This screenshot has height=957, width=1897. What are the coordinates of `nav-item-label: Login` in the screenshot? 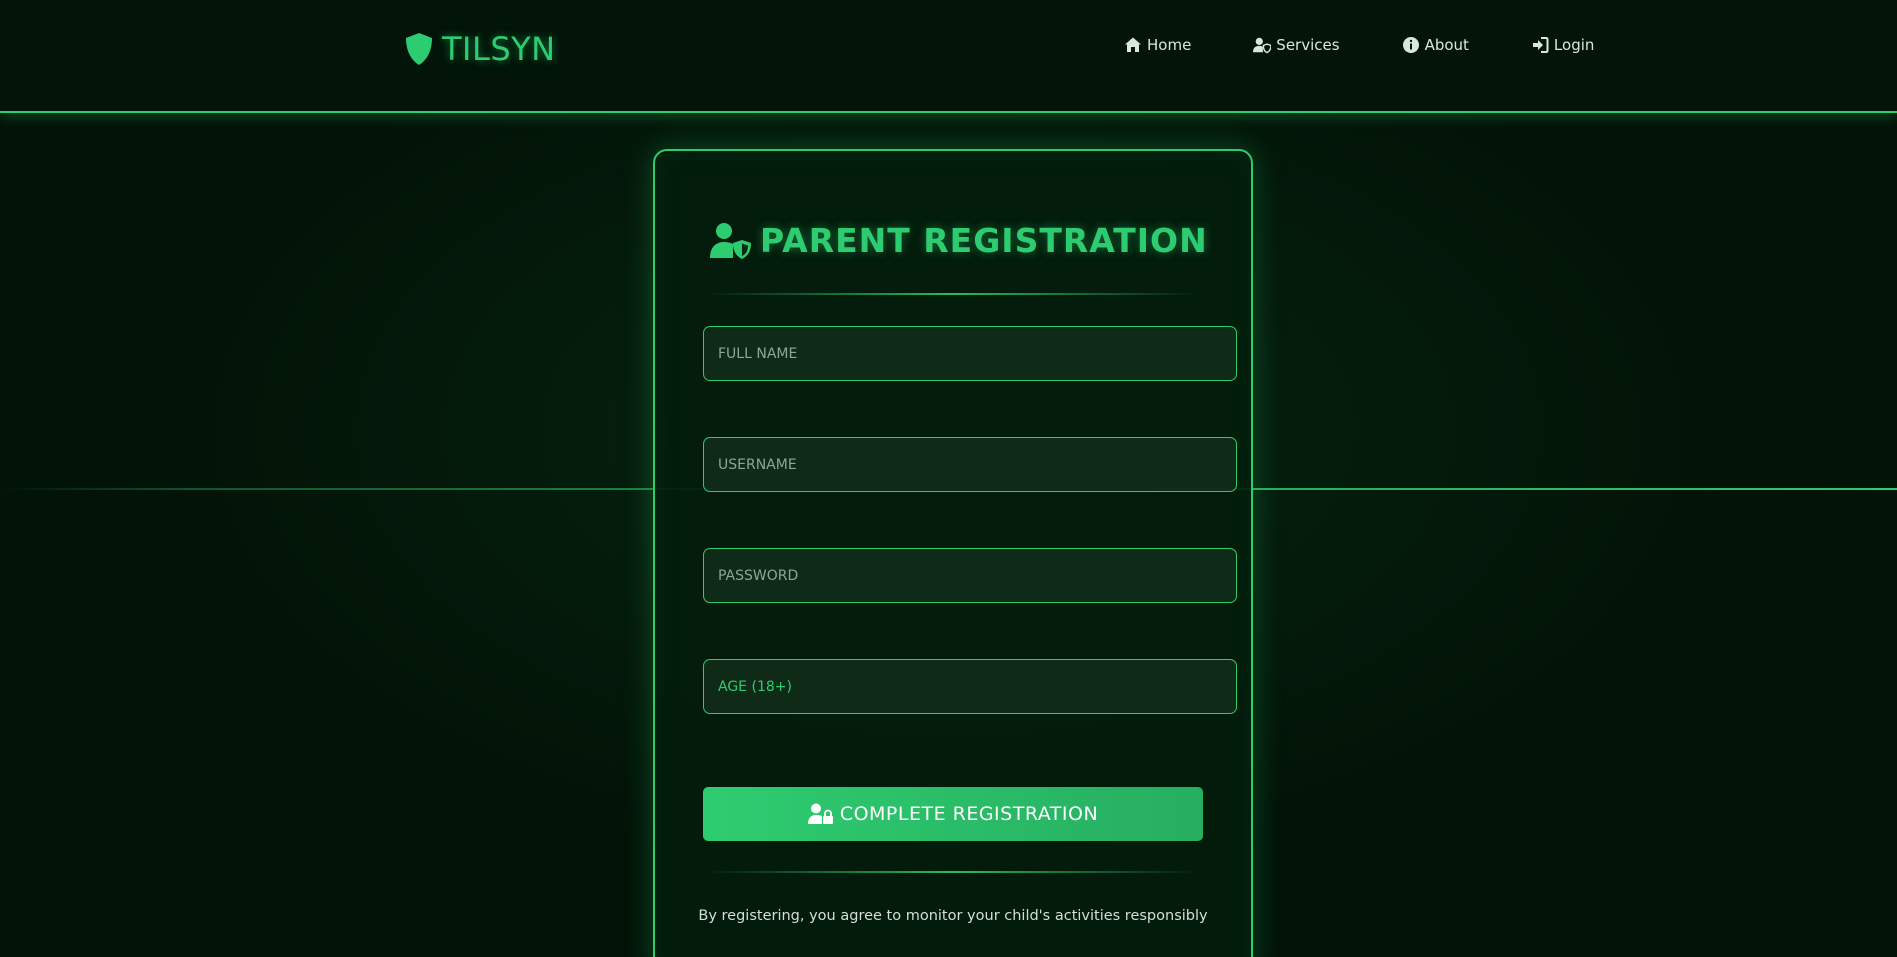 It's located at (1574, 45).